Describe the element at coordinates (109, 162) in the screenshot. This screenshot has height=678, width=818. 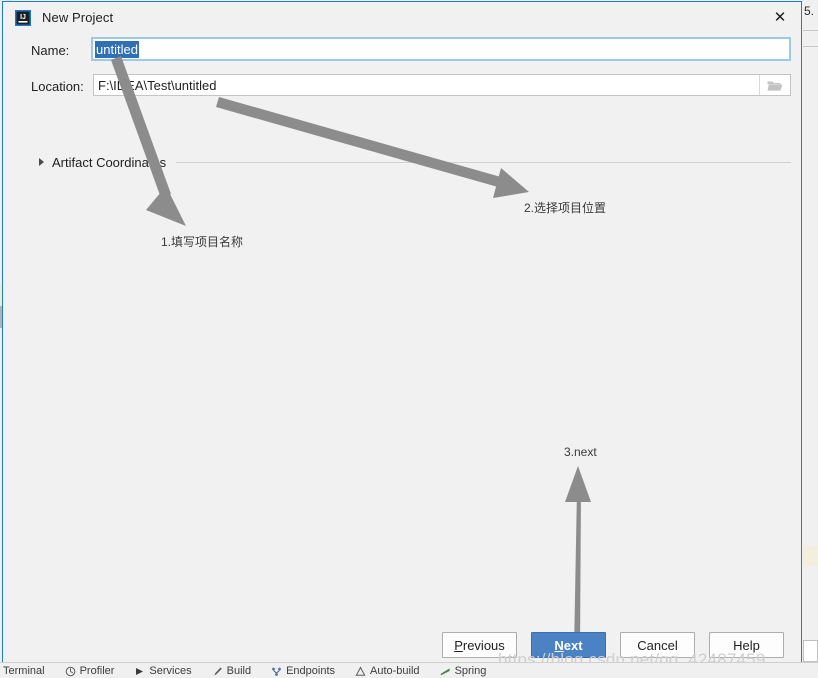
I see `artifact-coordinates-label: Artifact Coordinates` at that location.